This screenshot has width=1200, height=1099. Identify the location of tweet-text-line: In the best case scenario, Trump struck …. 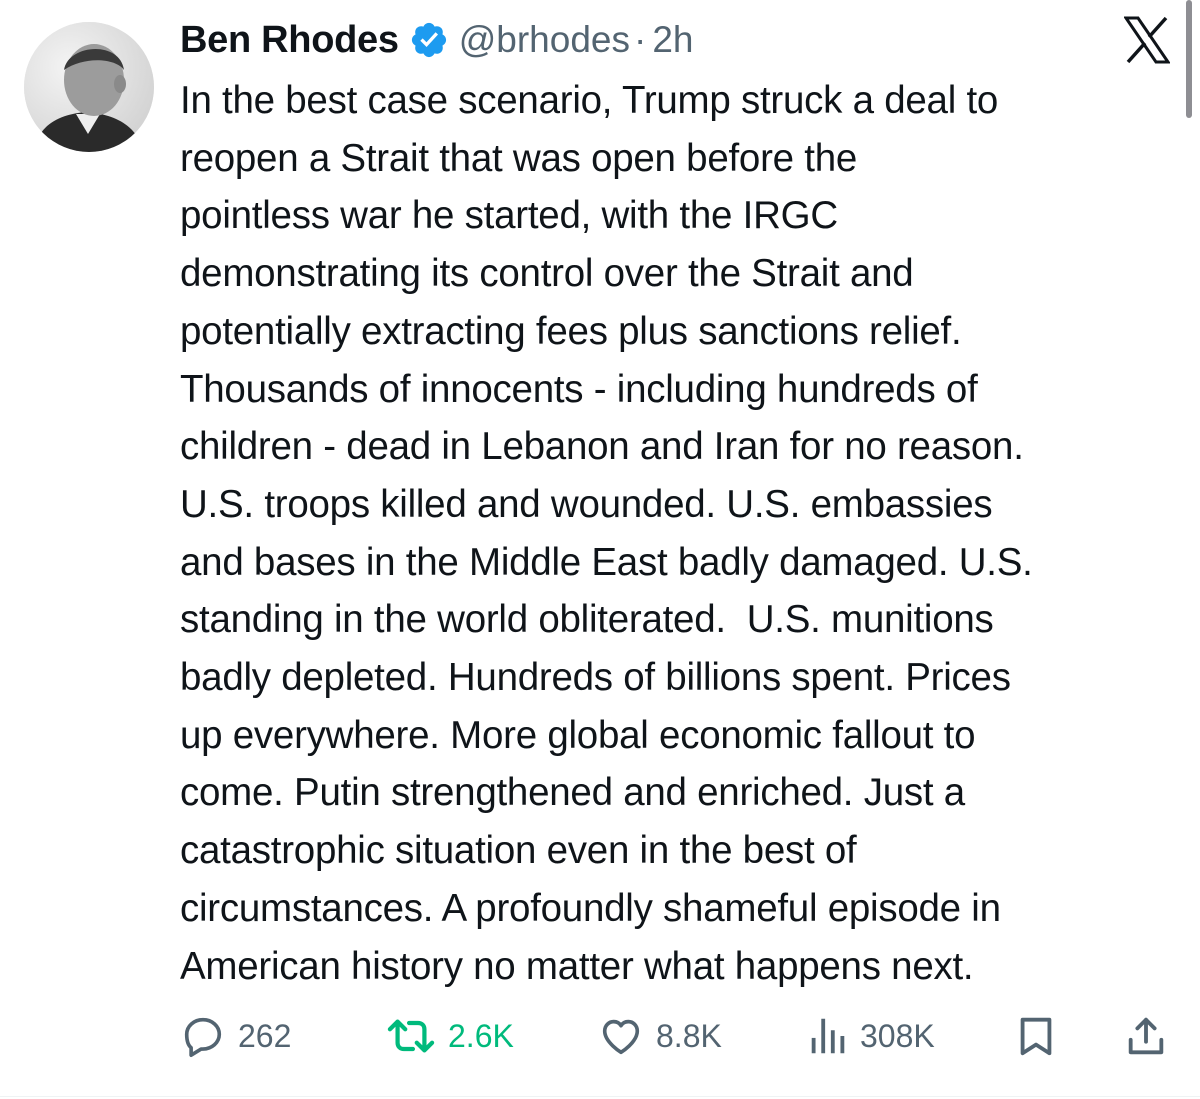
(589, 100).